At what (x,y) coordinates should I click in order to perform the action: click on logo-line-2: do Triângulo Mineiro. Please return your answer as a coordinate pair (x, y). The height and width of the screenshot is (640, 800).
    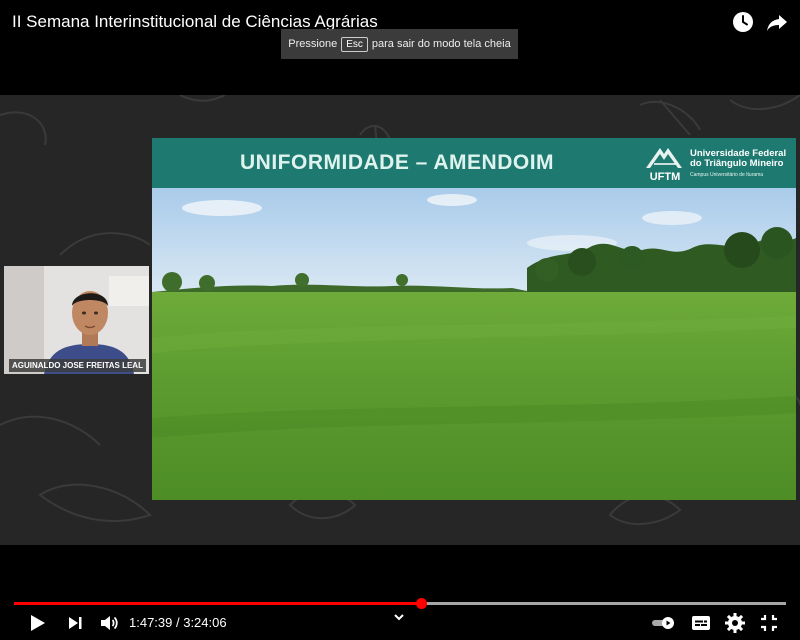
    Looking at the image, I should click on (737, 163).